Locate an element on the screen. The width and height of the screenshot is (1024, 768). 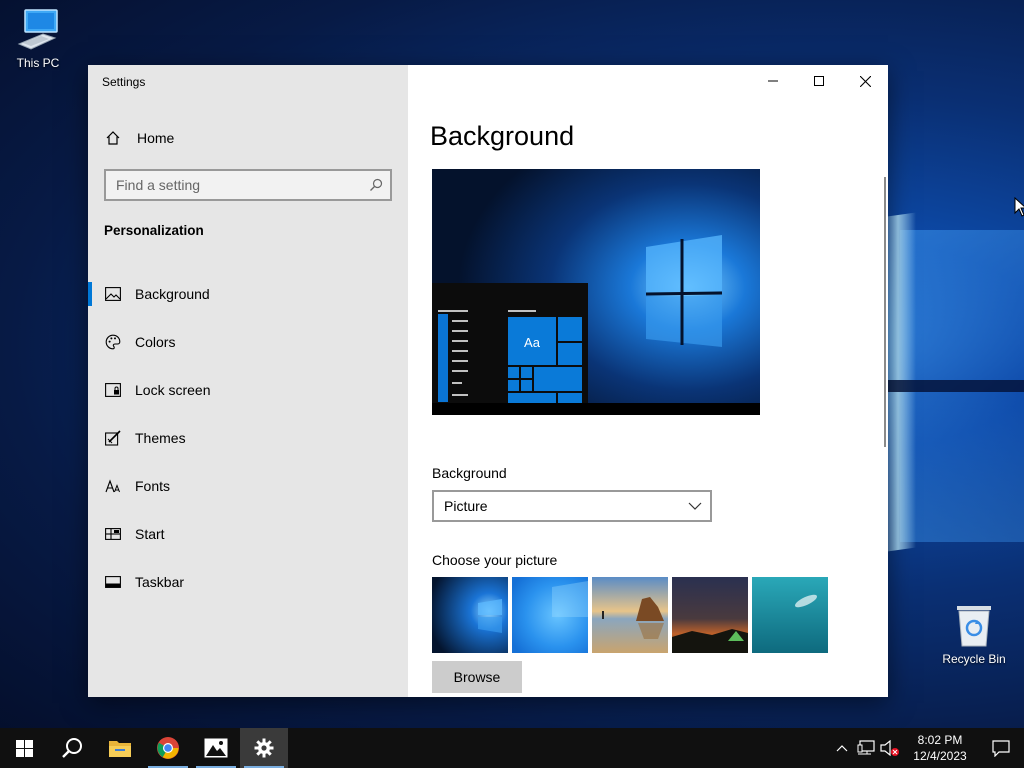
windows-start-icon is located at coordinates (24, 748).